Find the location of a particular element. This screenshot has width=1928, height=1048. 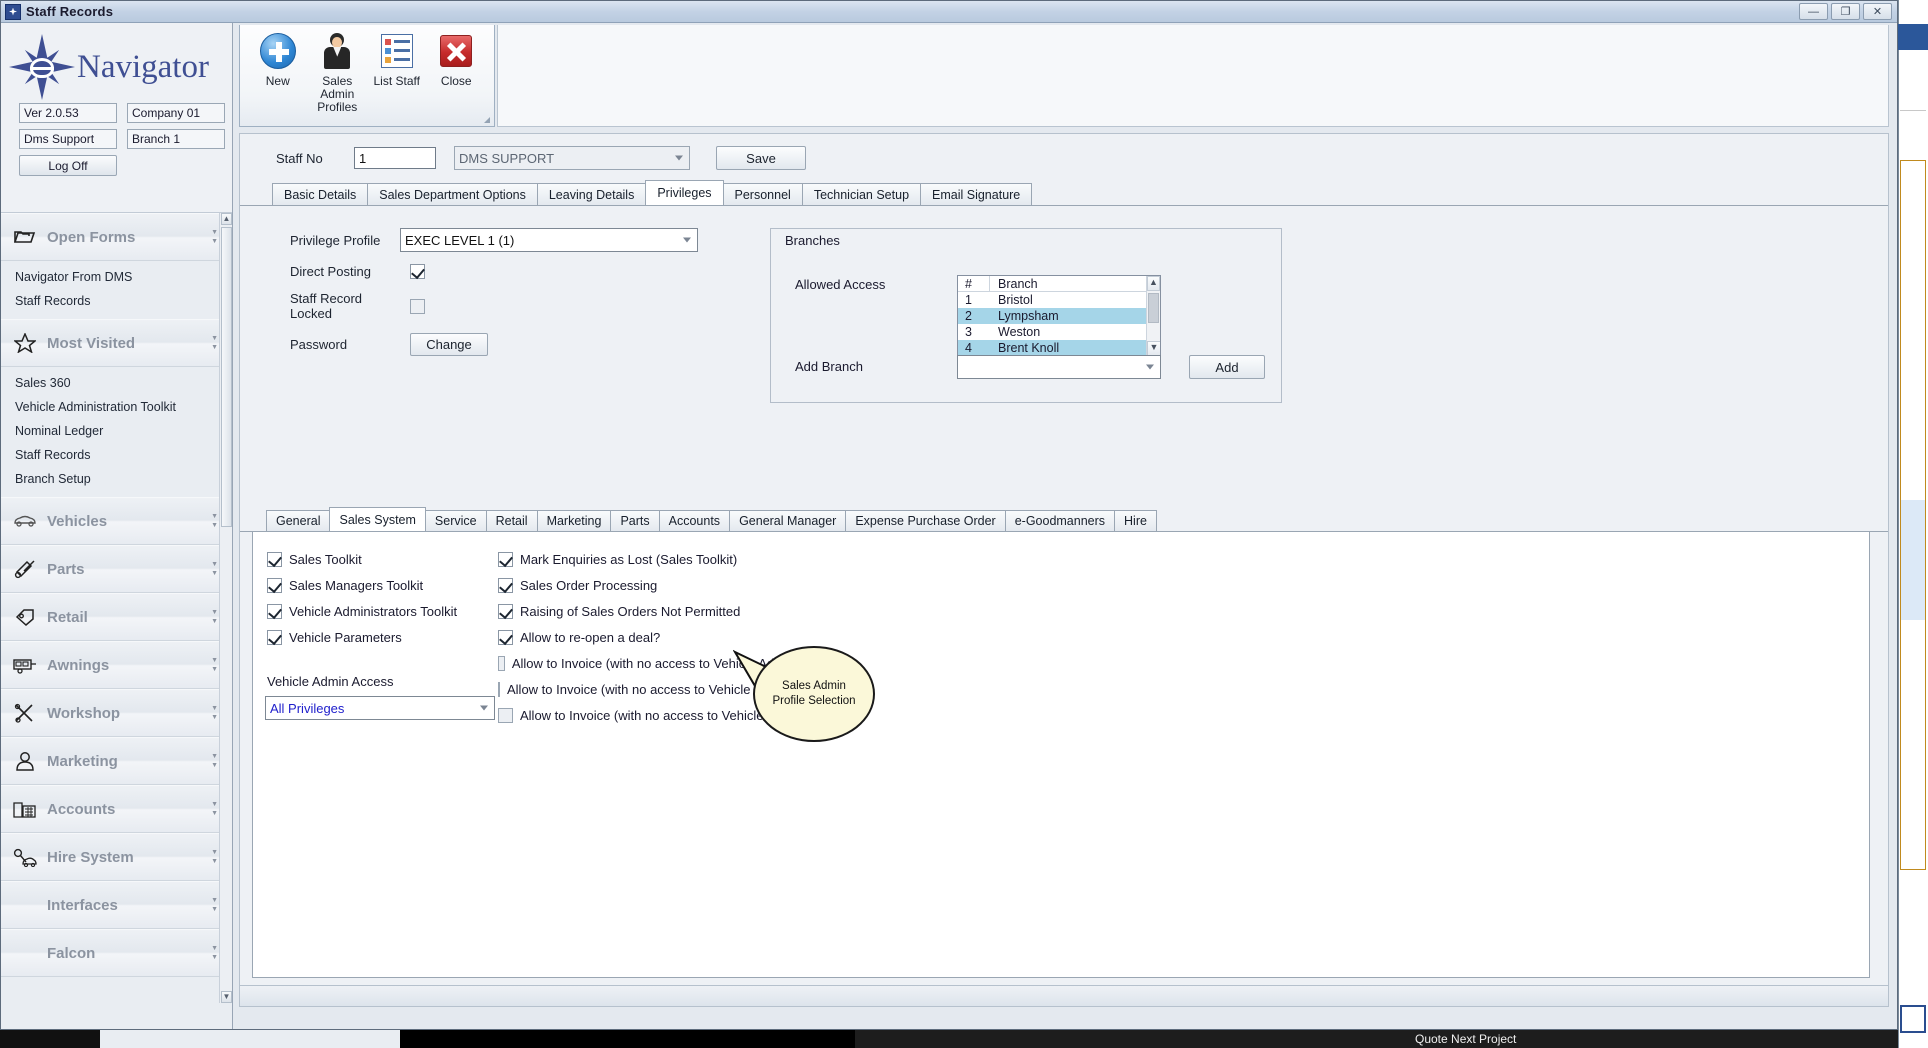

table-row: 4 Brent Knoll is located at coordinates (1059, 348).